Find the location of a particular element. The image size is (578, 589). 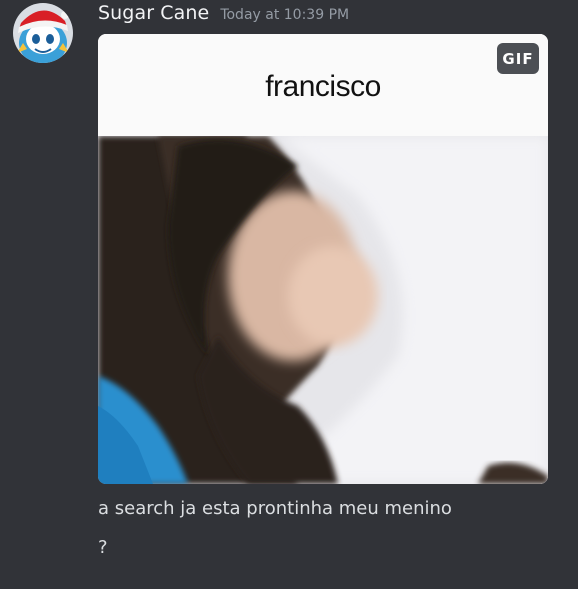

santa-hat-avatar-icon is located at coordinates (43, 33).